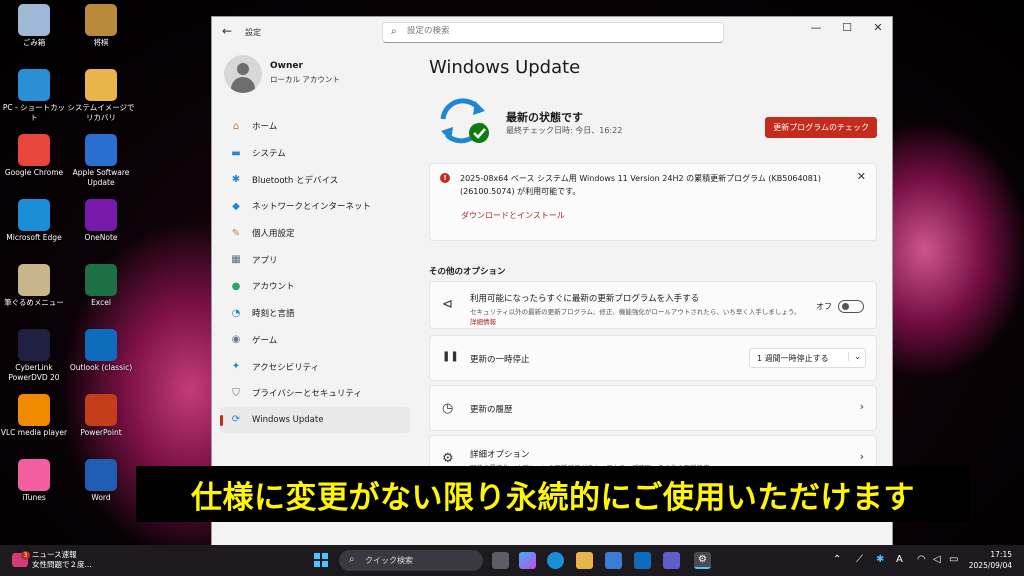 The height and width of the screenshot is (576, 1024). I want to click on desktop-icon: 将棋, so click(101, 26).